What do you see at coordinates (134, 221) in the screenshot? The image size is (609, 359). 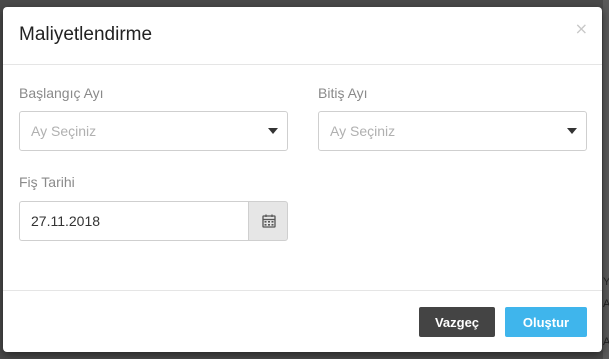 I see `receipt-date-input` at bounding box center [134, 221].